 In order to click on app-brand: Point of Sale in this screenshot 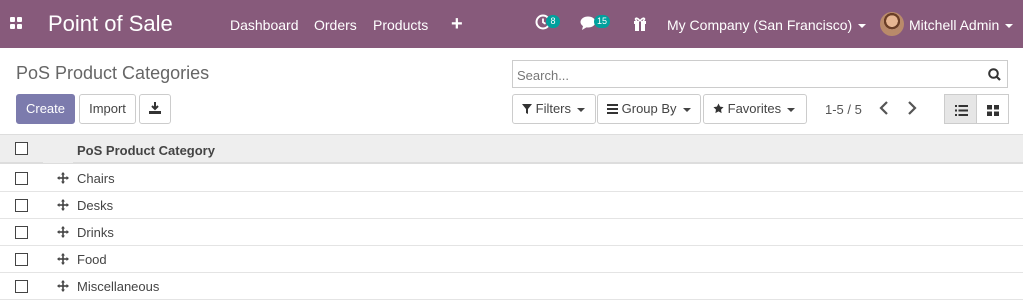, I will do `click(110, 24)`.